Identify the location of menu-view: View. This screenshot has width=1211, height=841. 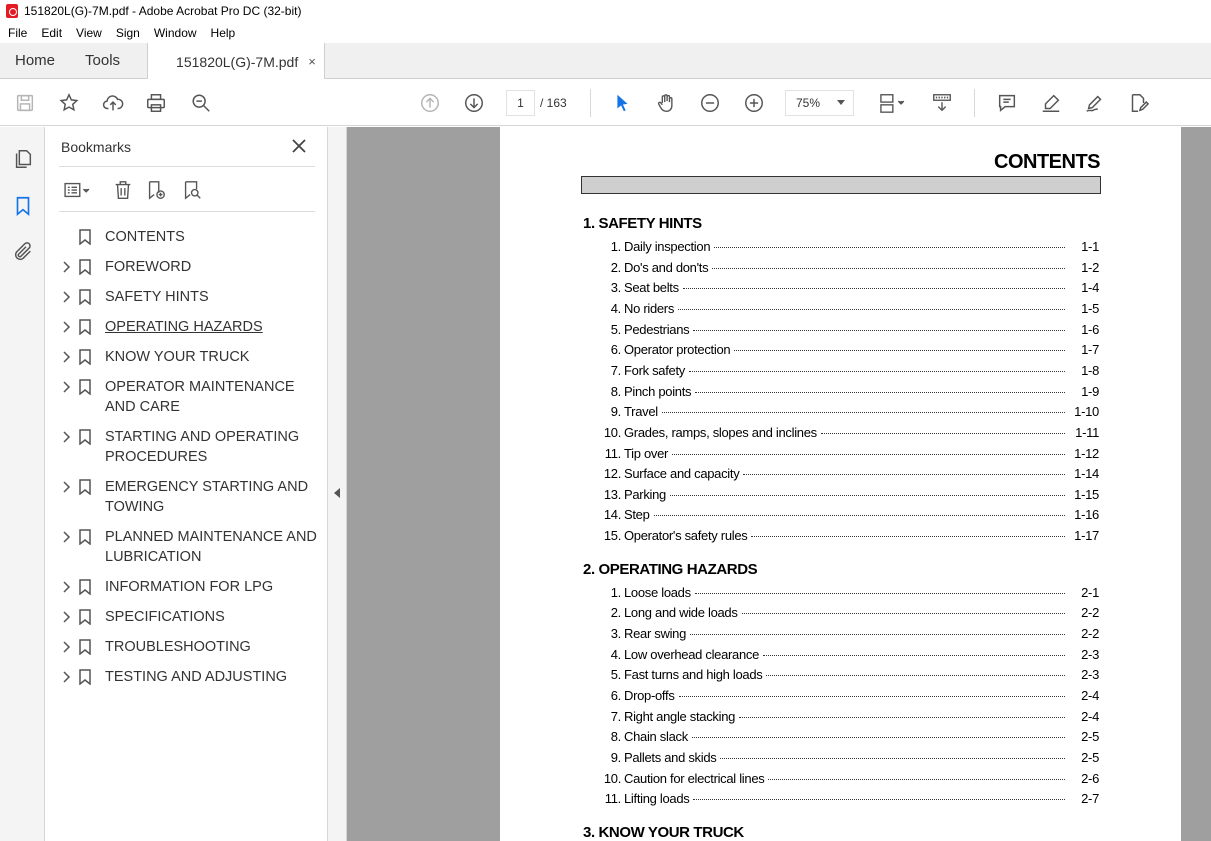
(89, 33).